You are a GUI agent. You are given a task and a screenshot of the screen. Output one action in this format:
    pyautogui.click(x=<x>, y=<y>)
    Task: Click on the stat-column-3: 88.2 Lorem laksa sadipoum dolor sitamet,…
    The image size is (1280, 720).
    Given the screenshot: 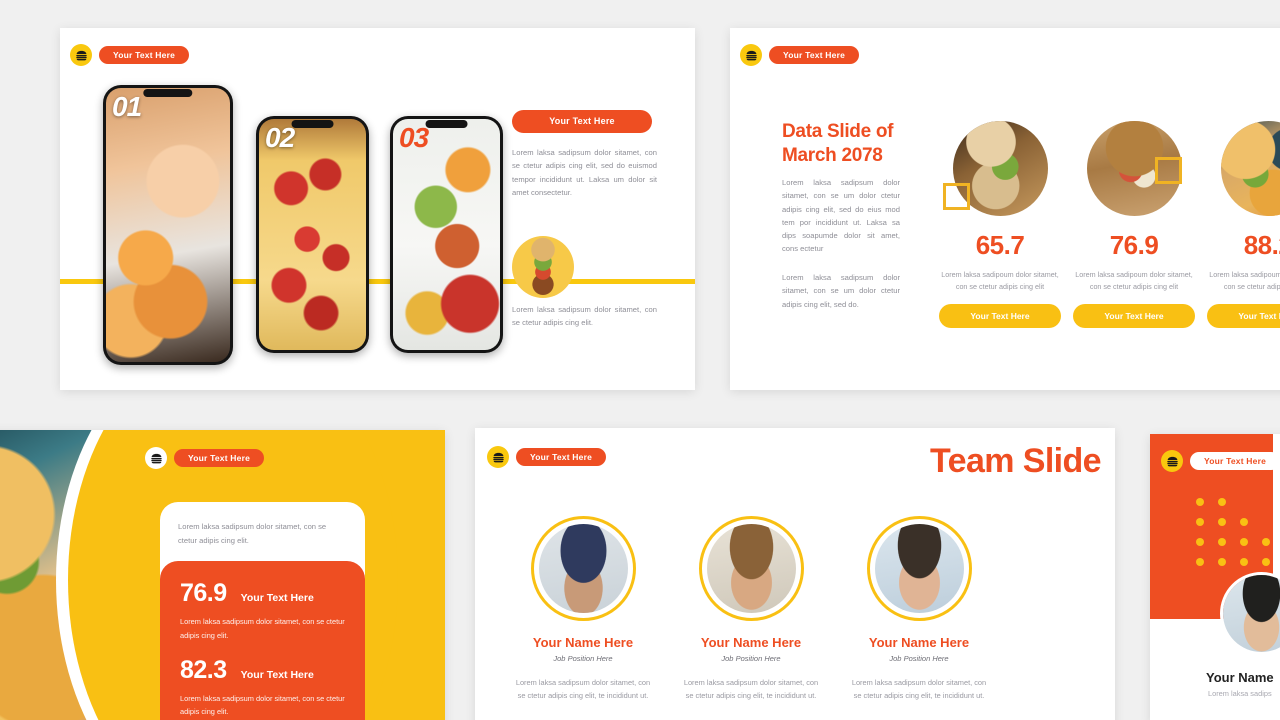 What is the action you would take?
    pyautogui.click(x=1243, y=225)
    